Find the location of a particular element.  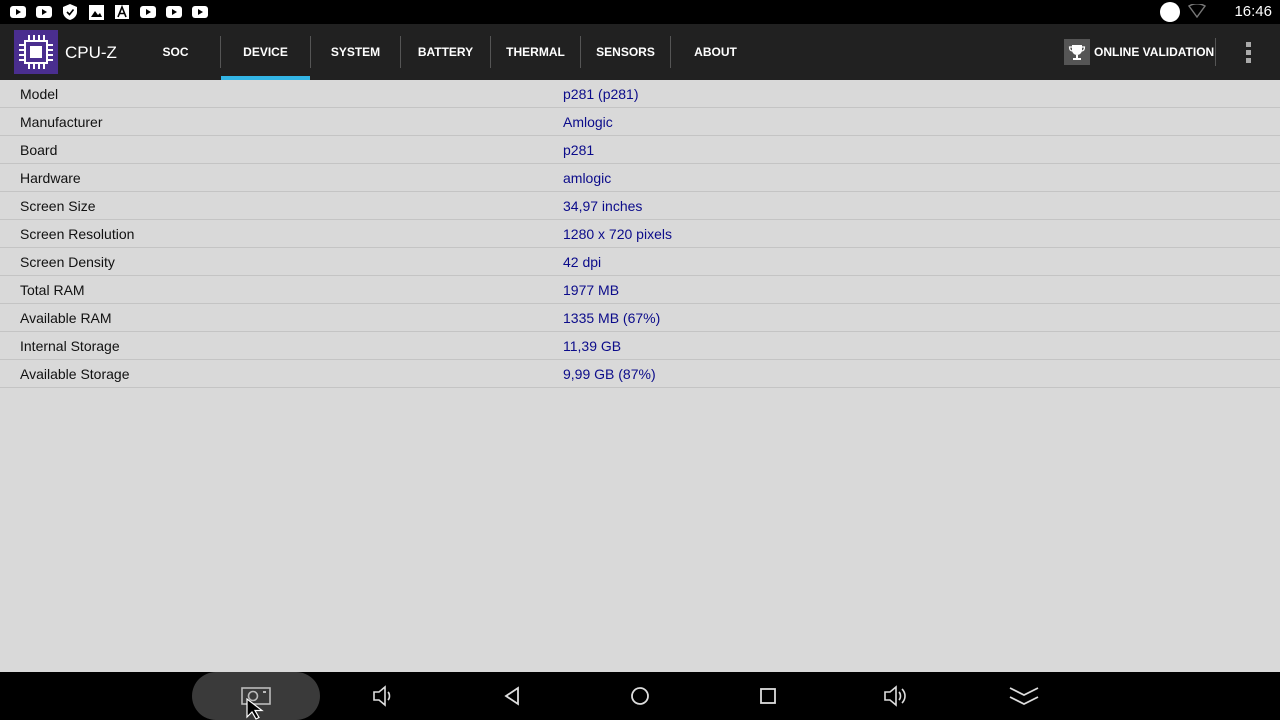

recents-button is located at coordinates (768, 696).